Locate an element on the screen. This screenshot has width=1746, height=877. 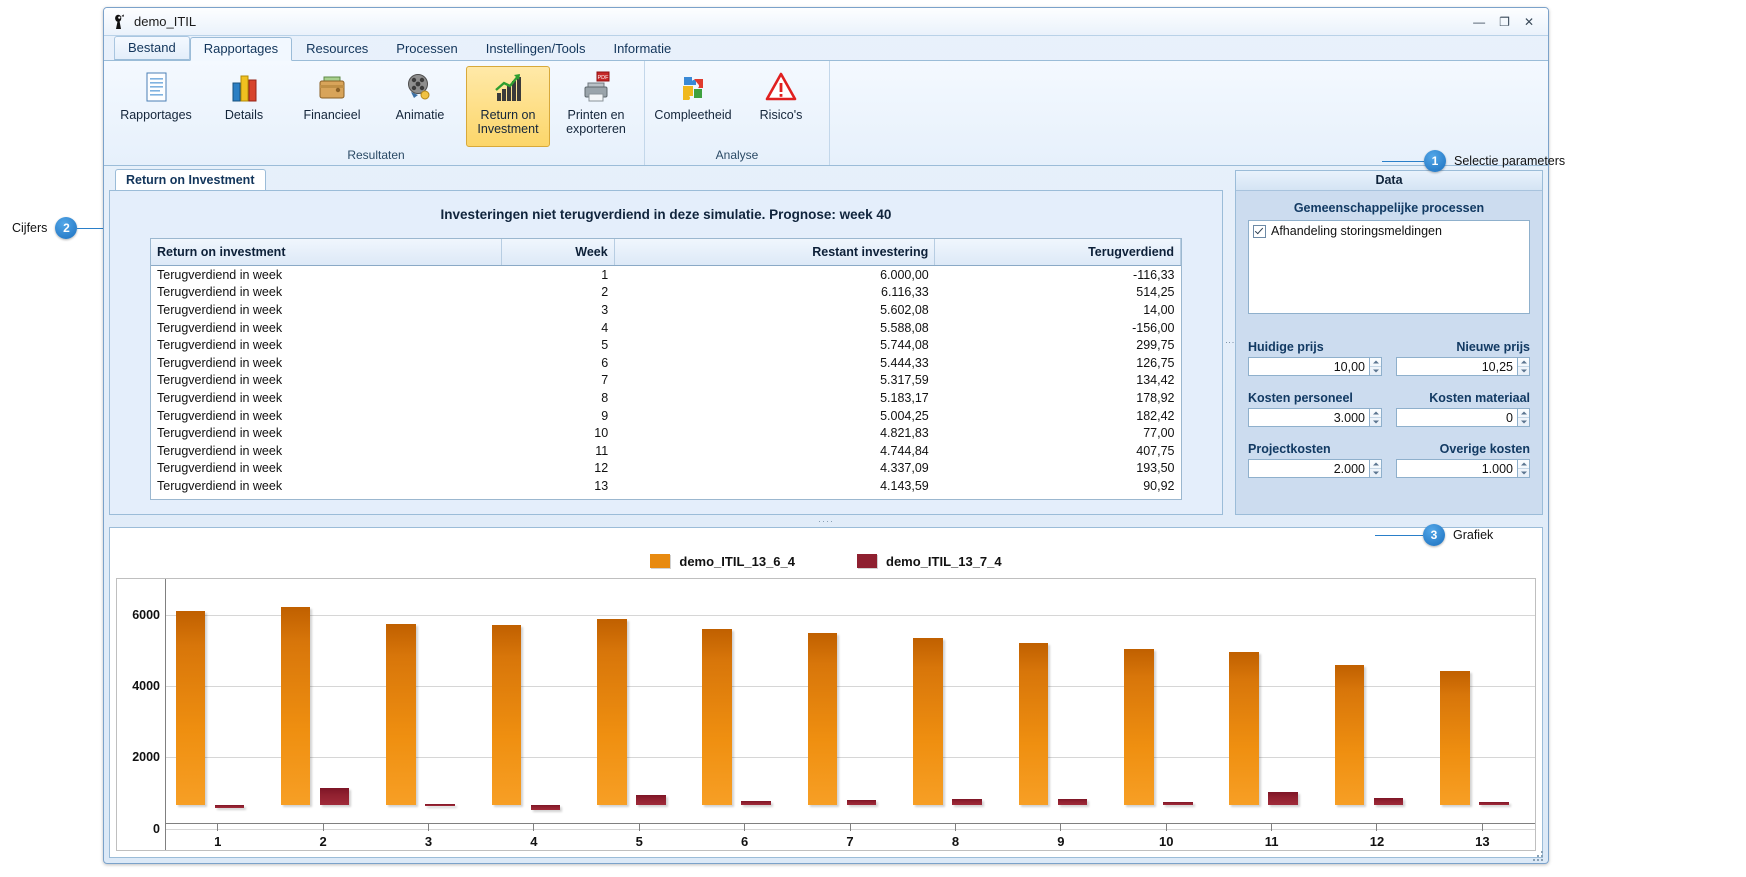
kosten-materiaal-input is located at coordinates (1456, 417).